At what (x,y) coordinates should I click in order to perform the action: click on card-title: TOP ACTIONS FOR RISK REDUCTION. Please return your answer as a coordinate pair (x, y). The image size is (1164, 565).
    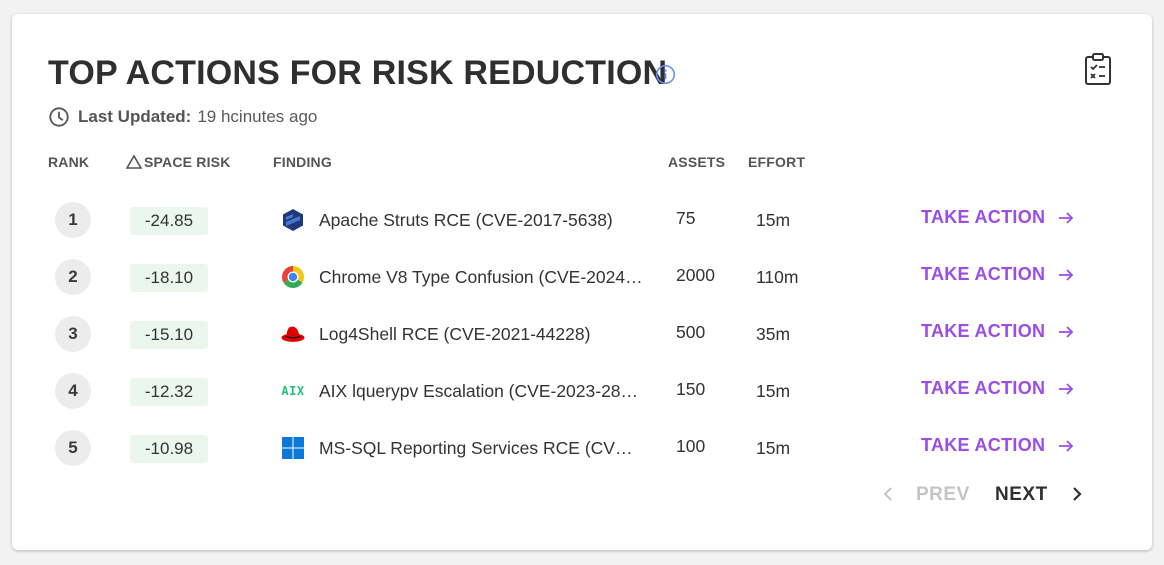
    Looking at the image, I should click on (358, 73).